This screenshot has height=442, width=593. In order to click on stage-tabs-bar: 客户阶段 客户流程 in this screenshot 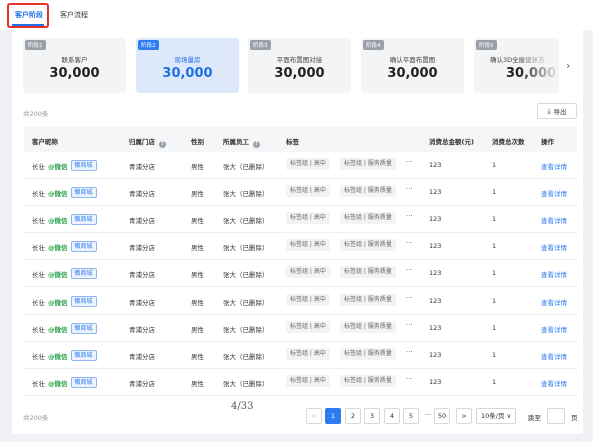, I will do `click(296, 15)`.